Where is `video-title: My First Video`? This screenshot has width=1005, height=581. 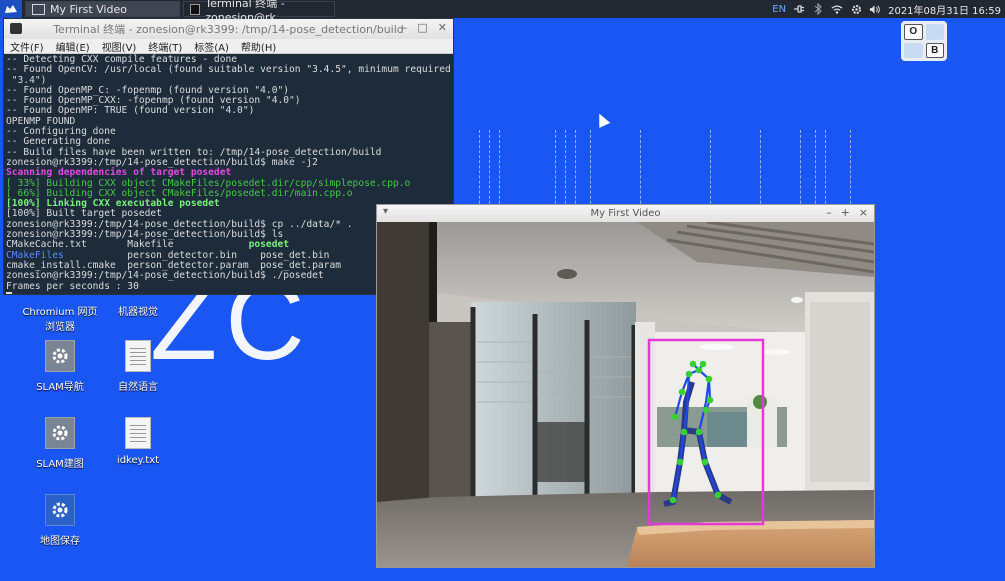
video-title: My First Video is located at coordinates (625, 213).